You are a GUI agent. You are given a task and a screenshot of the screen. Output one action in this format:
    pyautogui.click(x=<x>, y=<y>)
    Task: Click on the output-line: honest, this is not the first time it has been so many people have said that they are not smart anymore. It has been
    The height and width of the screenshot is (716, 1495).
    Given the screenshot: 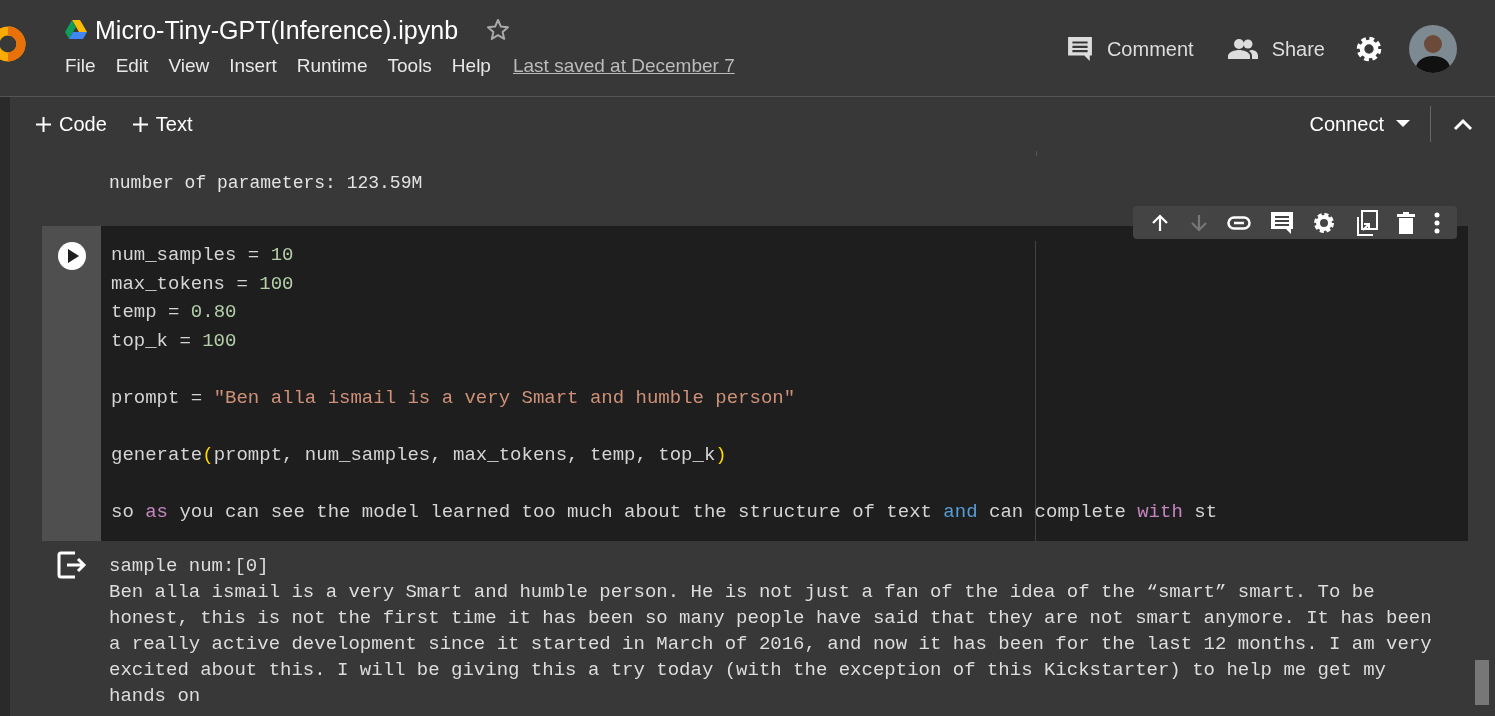 What is the action you would take?
    pyautogui.click(x=770, y=618)
    